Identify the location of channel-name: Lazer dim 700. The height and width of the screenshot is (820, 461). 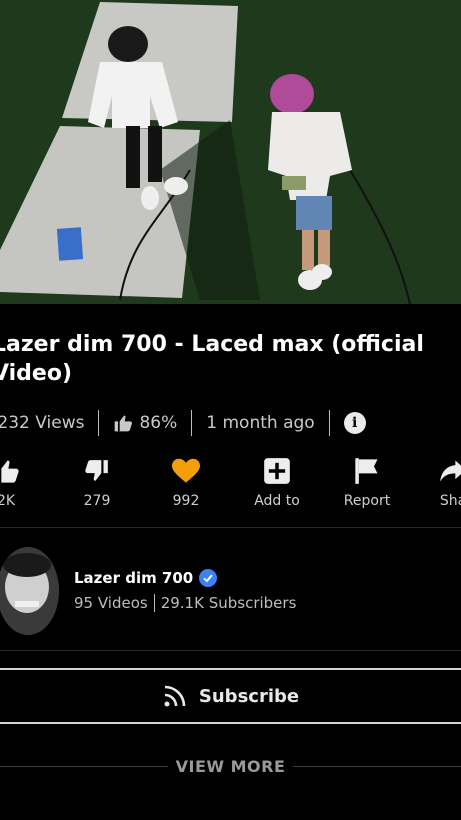
(146, 578).